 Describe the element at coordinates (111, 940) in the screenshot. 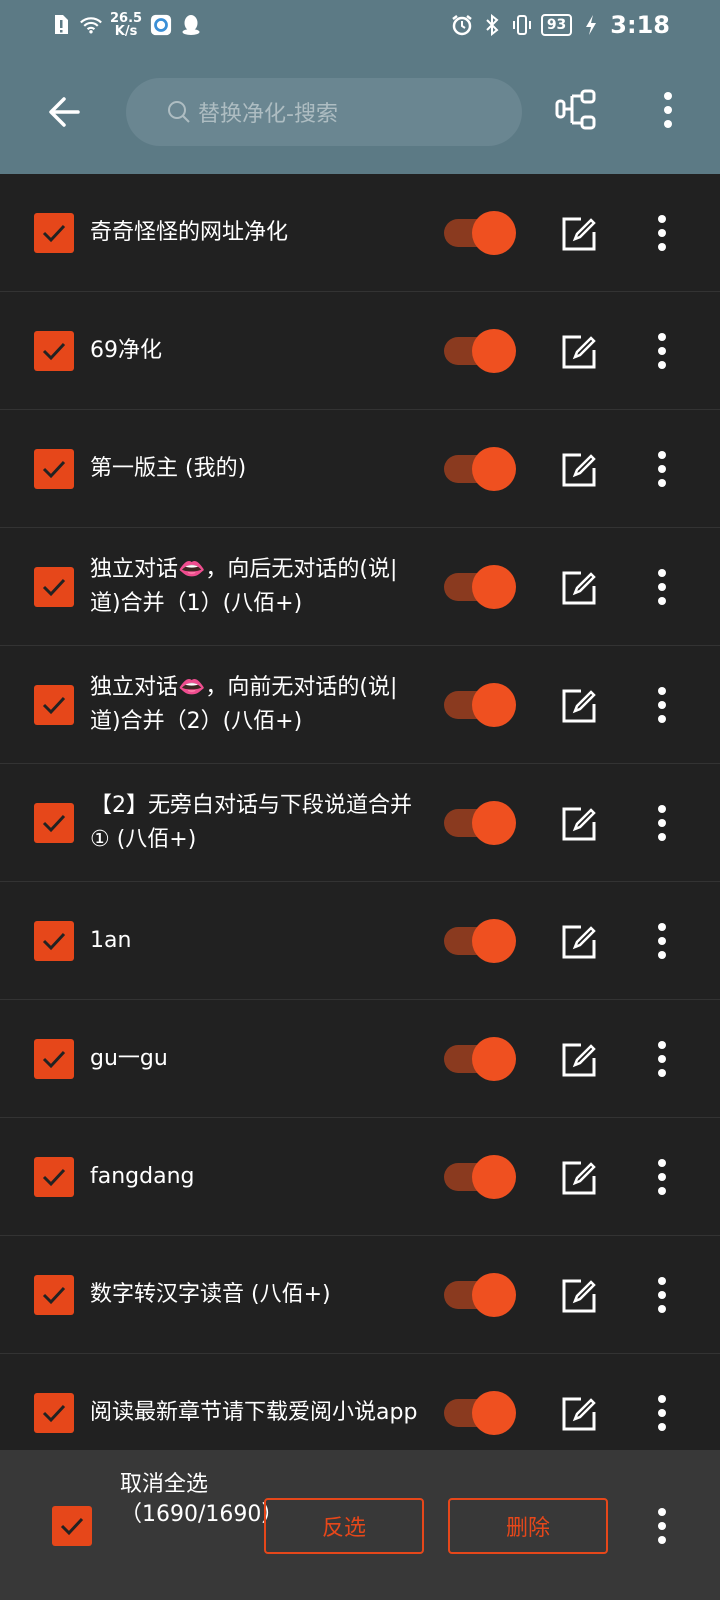

I see `rule-name: 1an` at that location.